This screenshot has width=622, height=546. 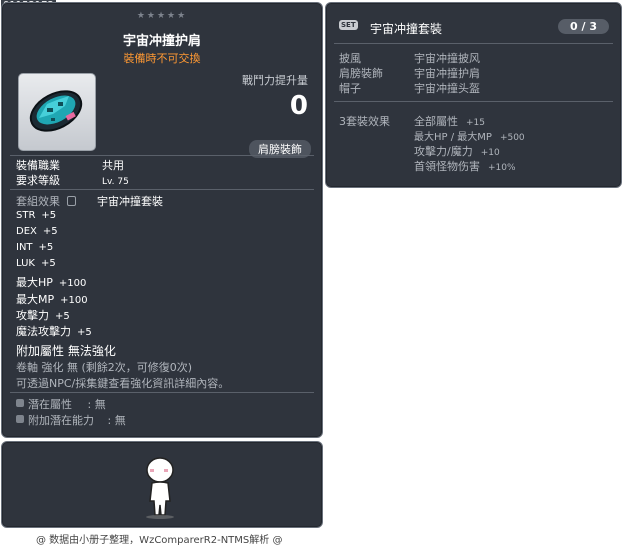 What do you see at coordinates (502, 168) in the screenshot?
I see `bonus-value: +10%` at bounding box center [502, 168].